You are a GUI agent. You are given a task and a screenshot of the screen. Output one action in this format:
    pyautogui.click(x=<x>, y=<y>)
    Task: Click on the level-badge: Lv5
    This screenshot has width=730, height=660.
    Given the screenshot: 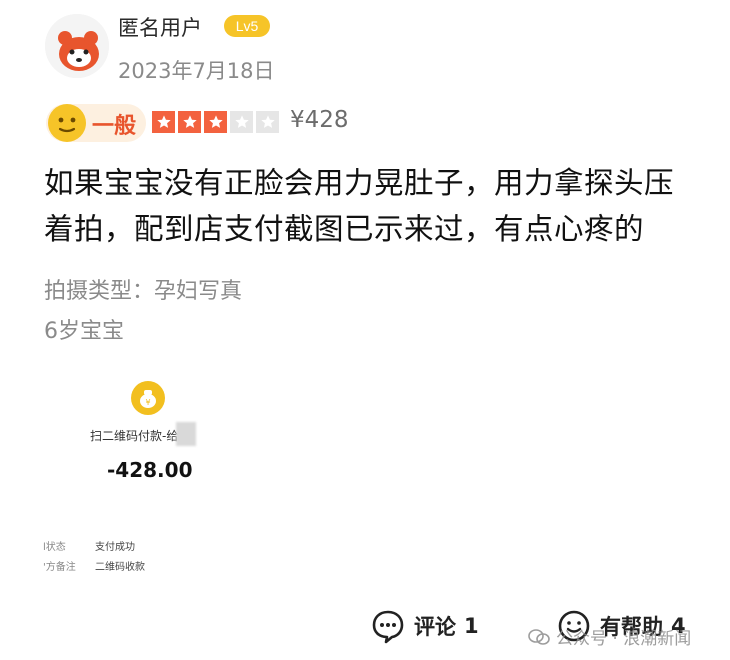 What is the action you would take?
    pyautogui.click(x=247, y=26)
    